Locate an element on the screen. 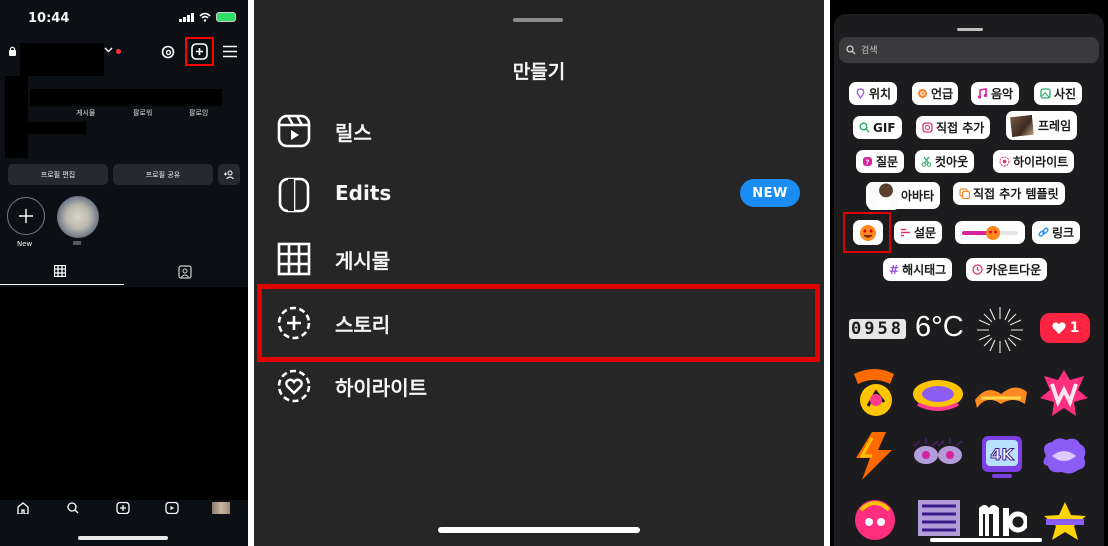 The width and height of the screenshot is (1108, 546). home-indicator is located at coordinates (539, 530).